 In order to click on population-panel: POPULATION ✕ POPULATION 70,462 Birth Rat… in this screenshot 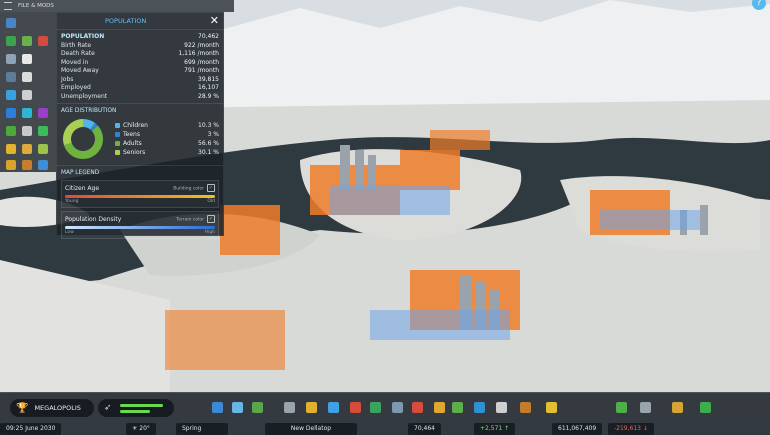, I will do `click(140, 125)`.